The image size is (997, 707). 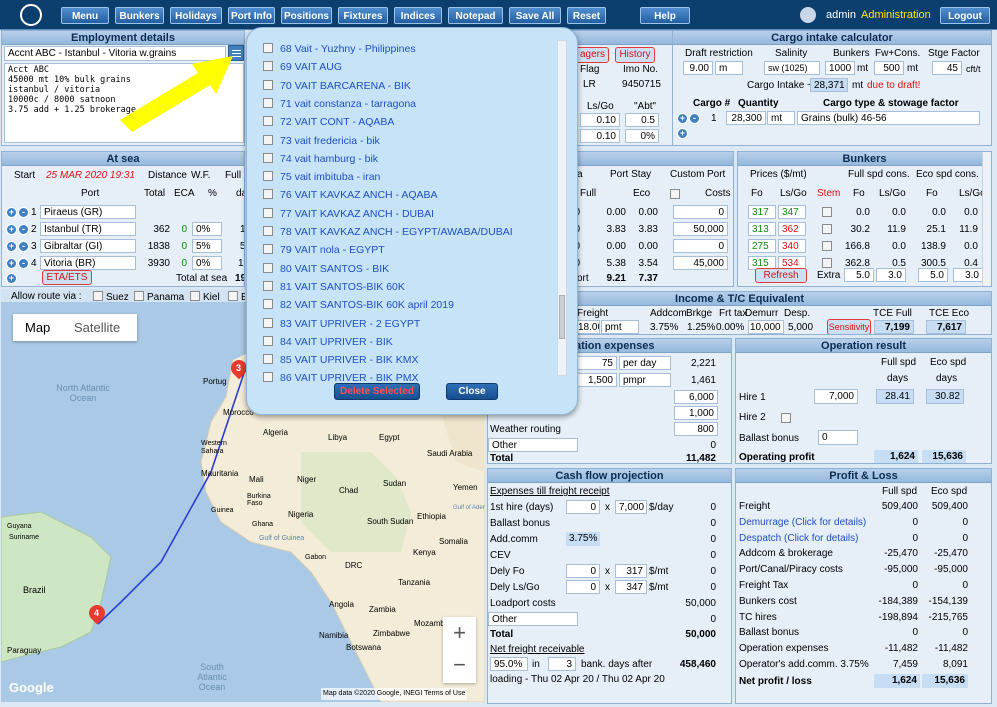 I want to click on nav-reset-button: Reset, so click(x=586, y=15).